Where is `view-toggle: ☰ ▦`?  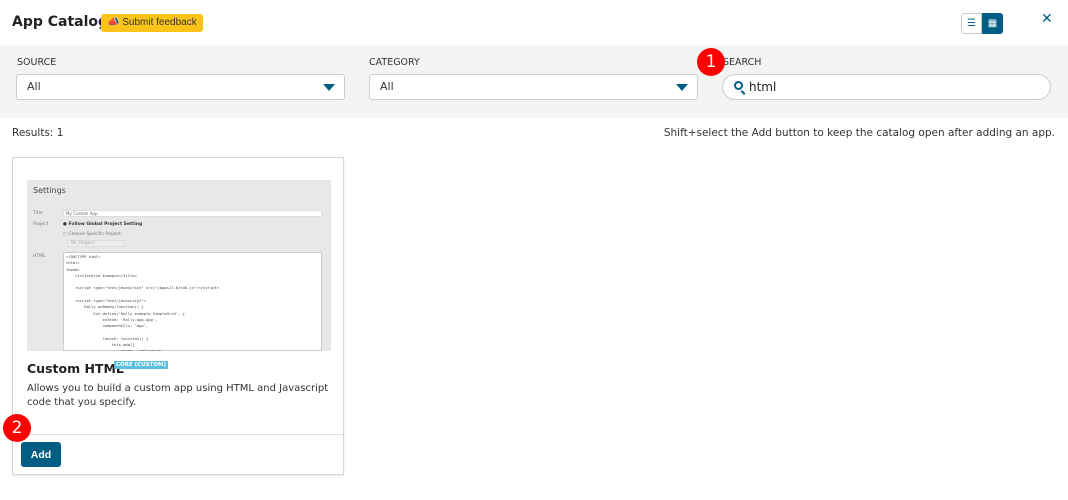 view-toggle: ☰ ▦ is located at coordinates (982, 23).